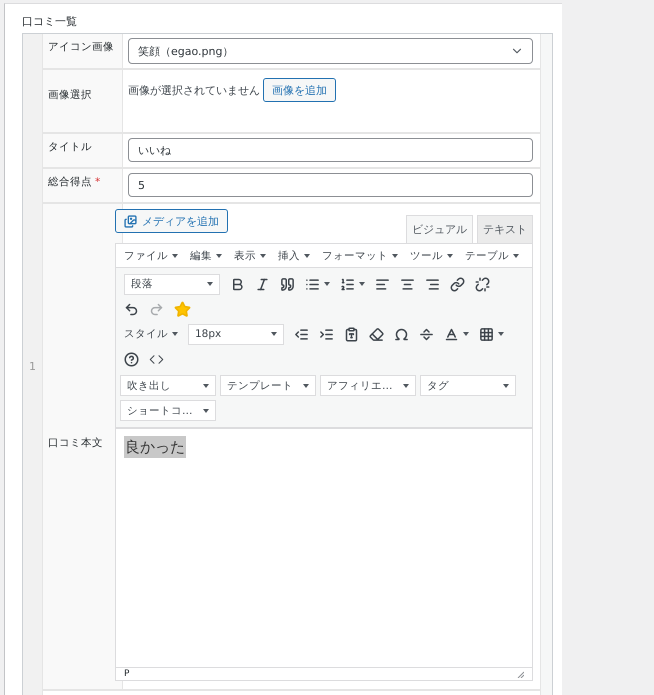 Image resolution: width=654 pixels, height=695 pixels. I want to click on add-media-button: メディアを追加, so click(171, 221).